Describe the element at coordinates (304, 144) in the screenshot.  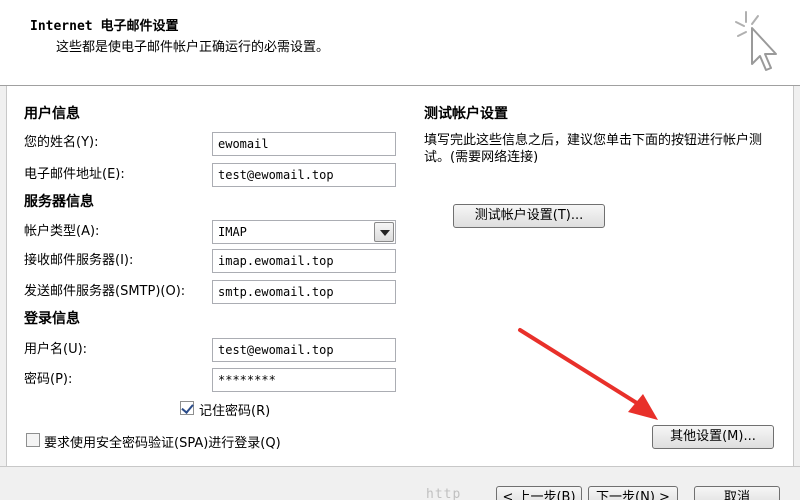
I see `name-input: ewomail` at that location.